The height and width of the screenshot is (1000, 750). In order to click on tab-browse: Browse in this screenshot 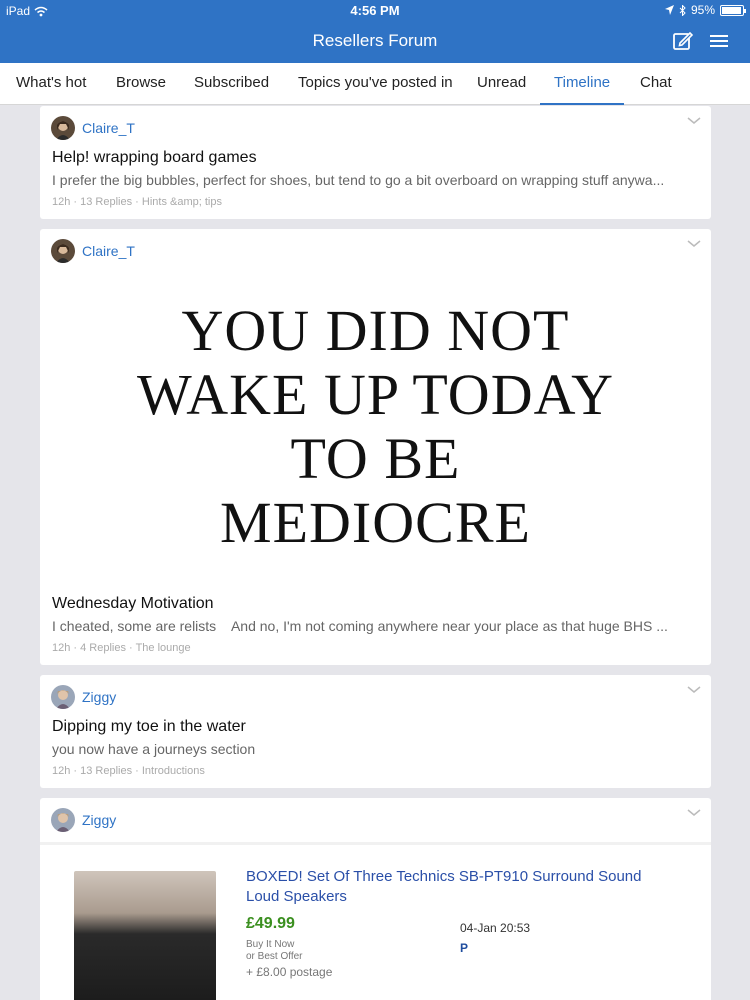, I will do `click(141, 84)`.